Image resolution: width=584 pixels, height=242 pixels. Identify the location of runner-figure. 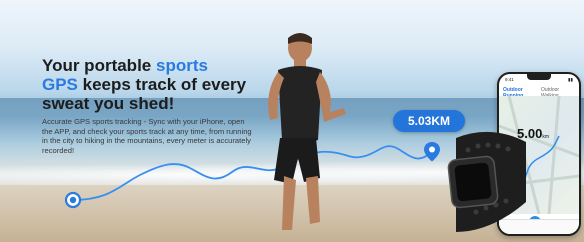
(307, 131).